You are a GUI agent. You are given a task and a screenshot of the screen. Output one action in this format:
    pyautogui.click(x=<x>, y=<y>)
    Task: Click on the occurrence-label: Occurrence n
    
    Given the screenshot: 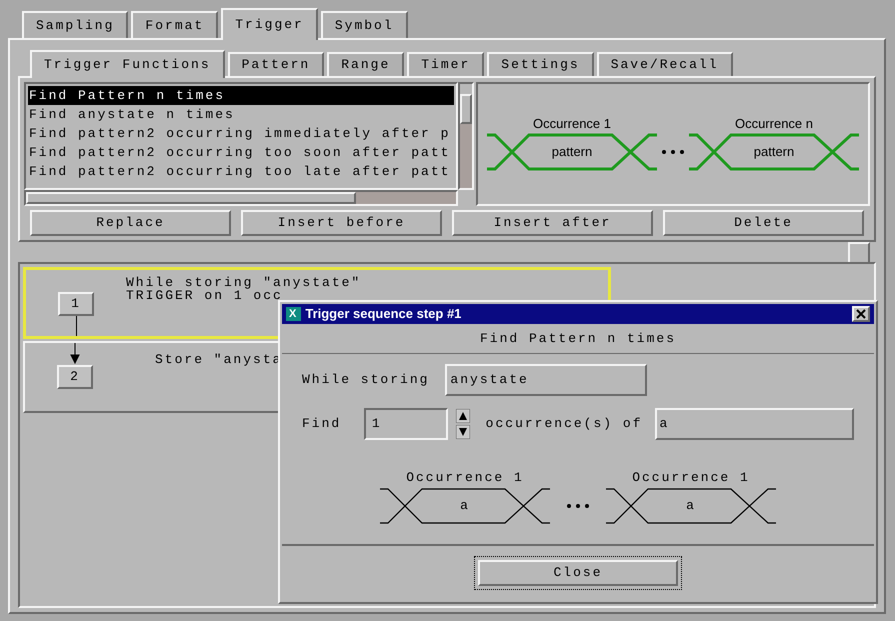 What is the action you would take?
    pyautogui.click(x=774, y=124)
    